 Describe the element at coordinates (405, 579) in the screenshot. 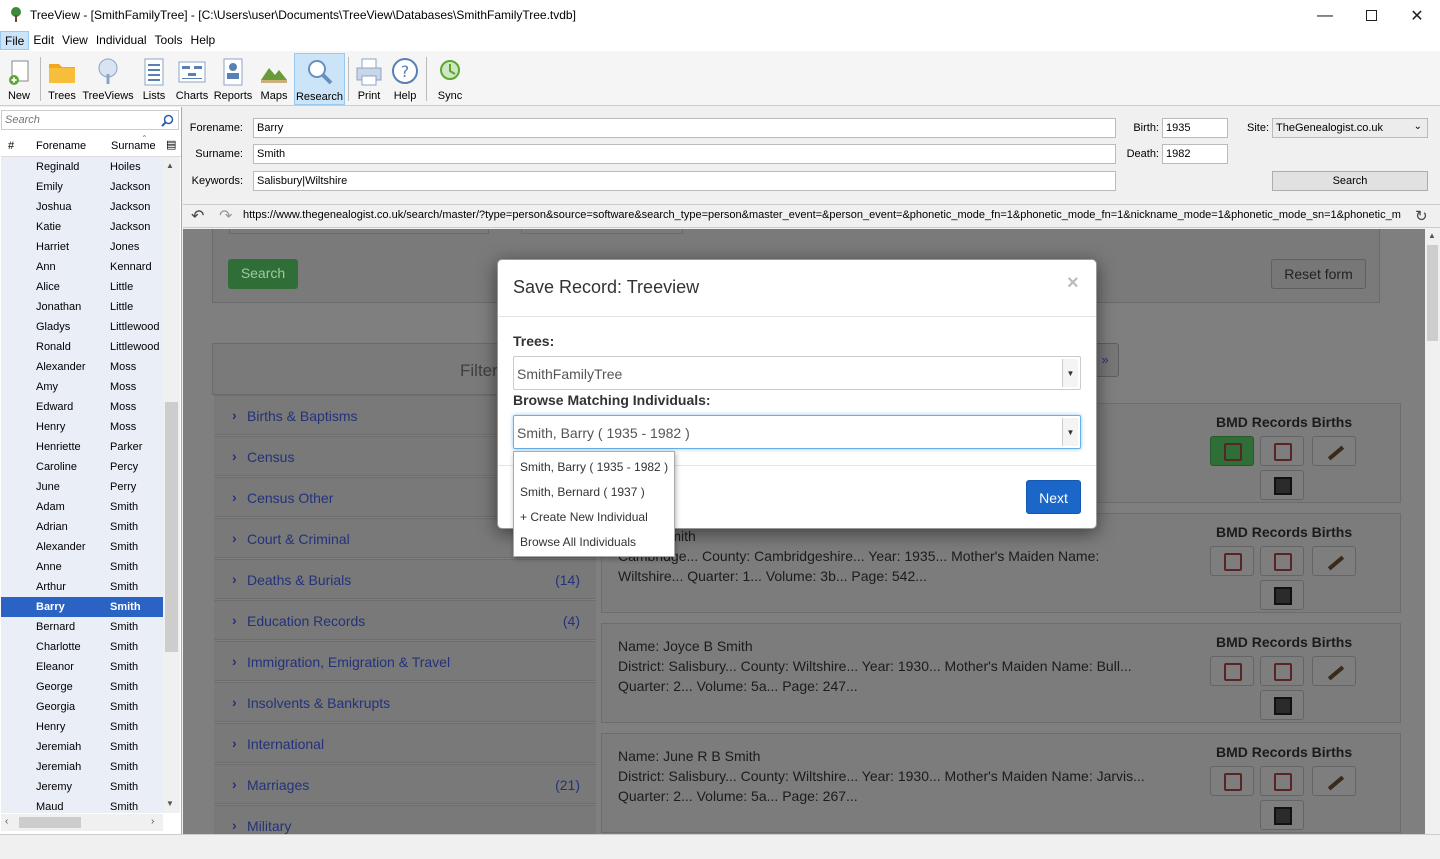

I see `filter-item: › Deaths & Burials (14)` at that location.